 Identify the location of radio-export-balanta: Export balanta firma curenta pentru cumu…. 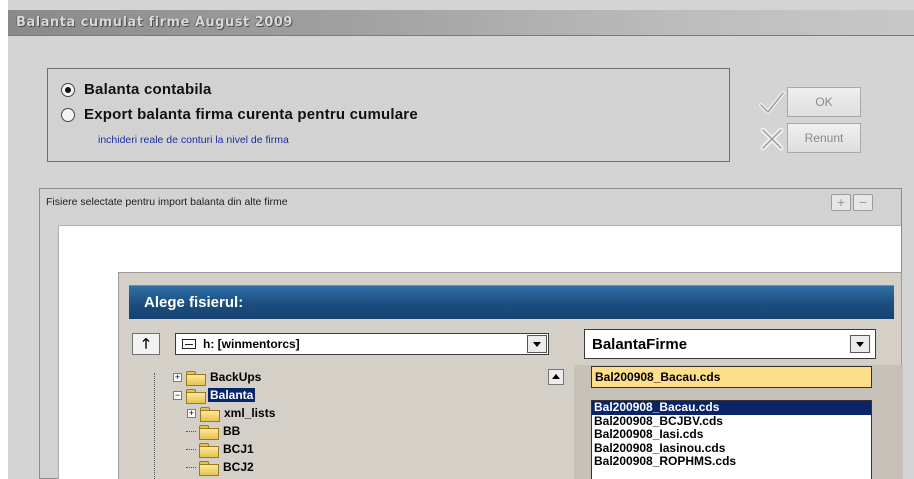
(239, 114).